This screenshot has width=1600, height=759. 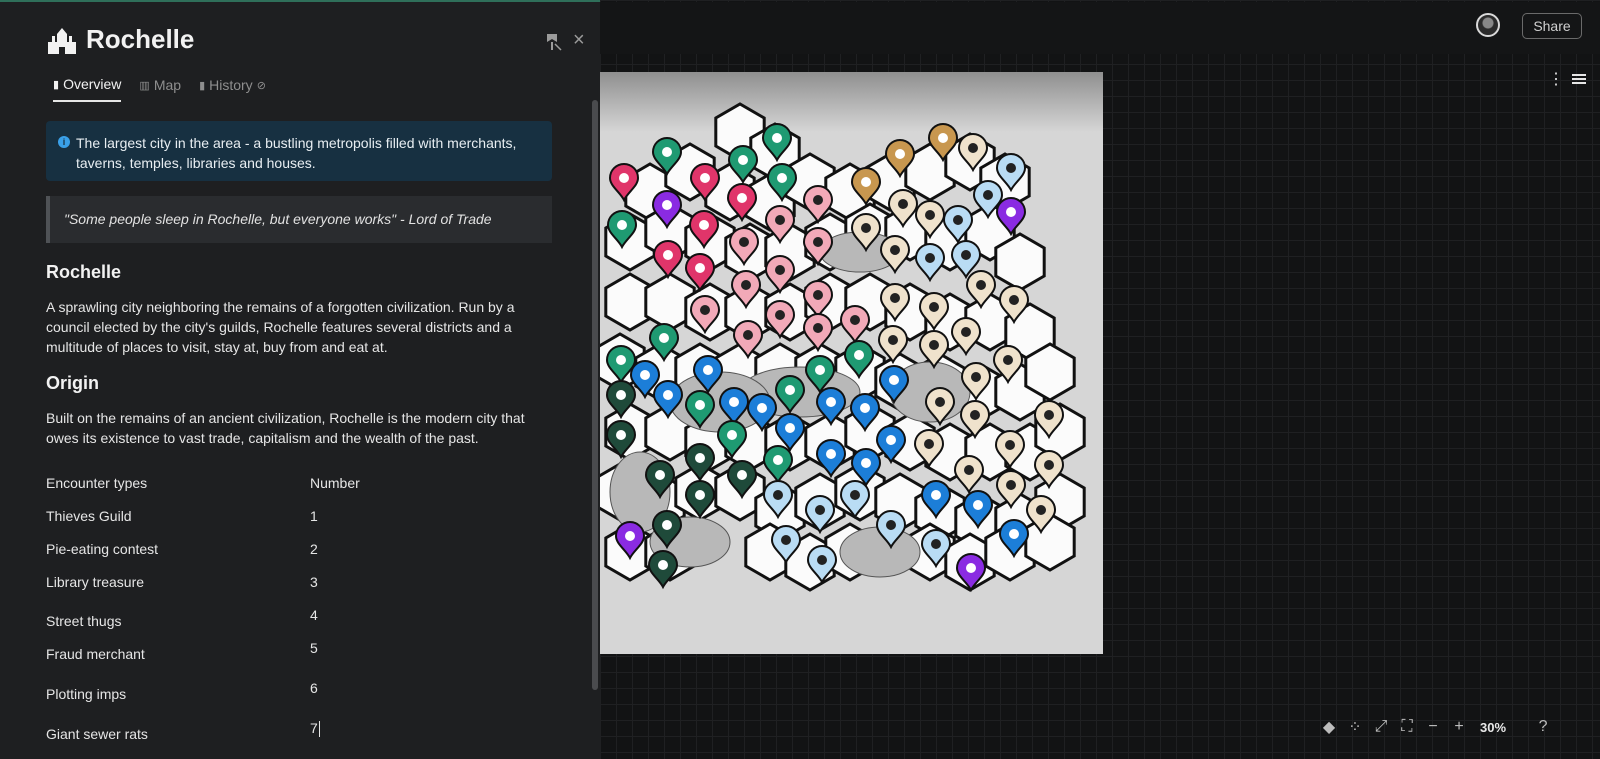 What do you see at coordinates (102, 549) in the screenshot?
I see `table-cell: Pie-eating contest` at bounding box center [102, 549].